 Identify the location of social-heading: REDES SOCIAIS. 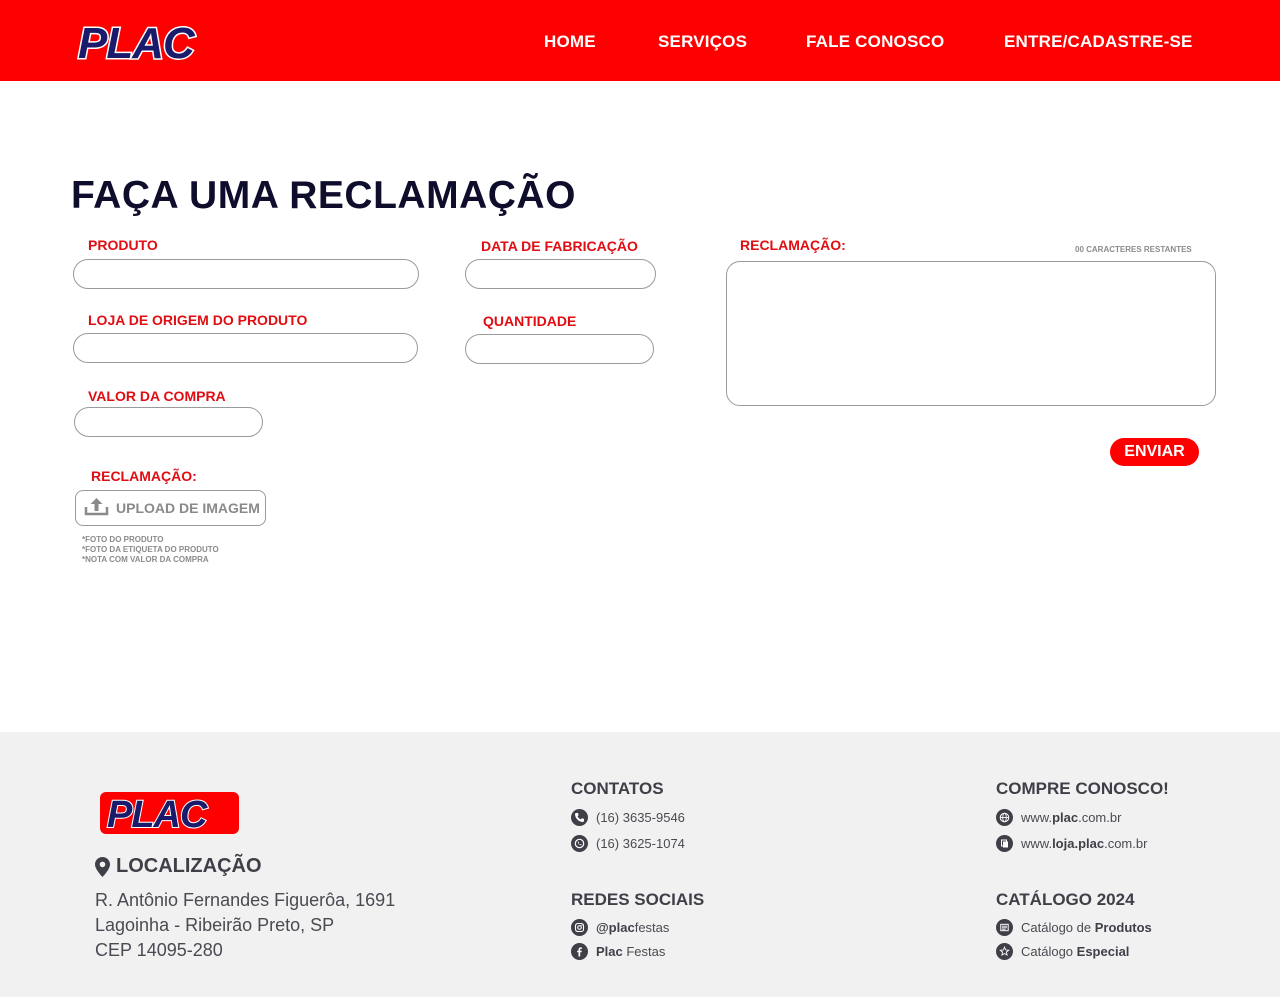
(638, 899).